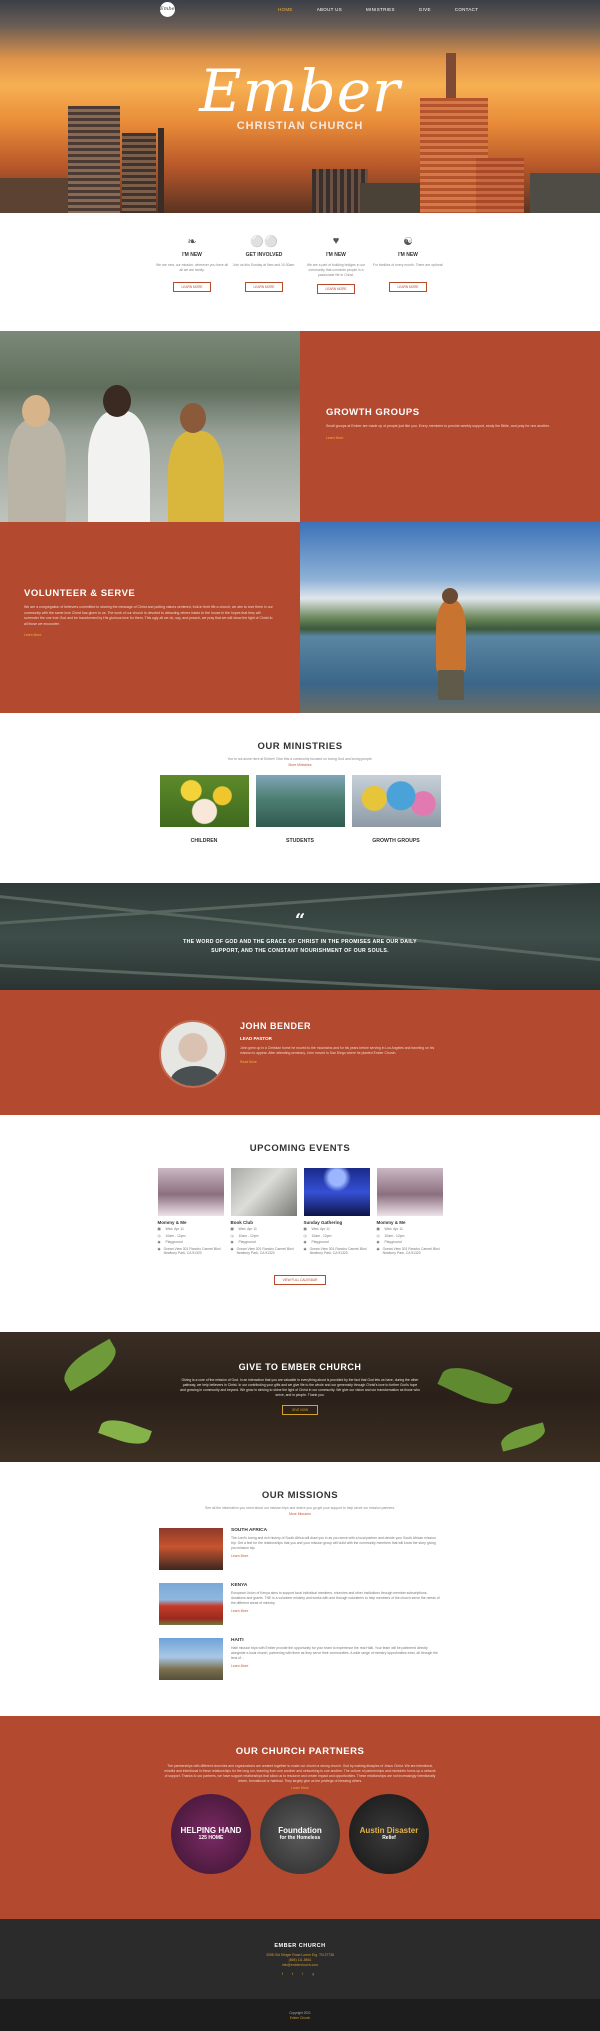  Describe the element at coordinates (300, 2018) in the screenshot. I see `copyright-brand: Ember Church` at that location.